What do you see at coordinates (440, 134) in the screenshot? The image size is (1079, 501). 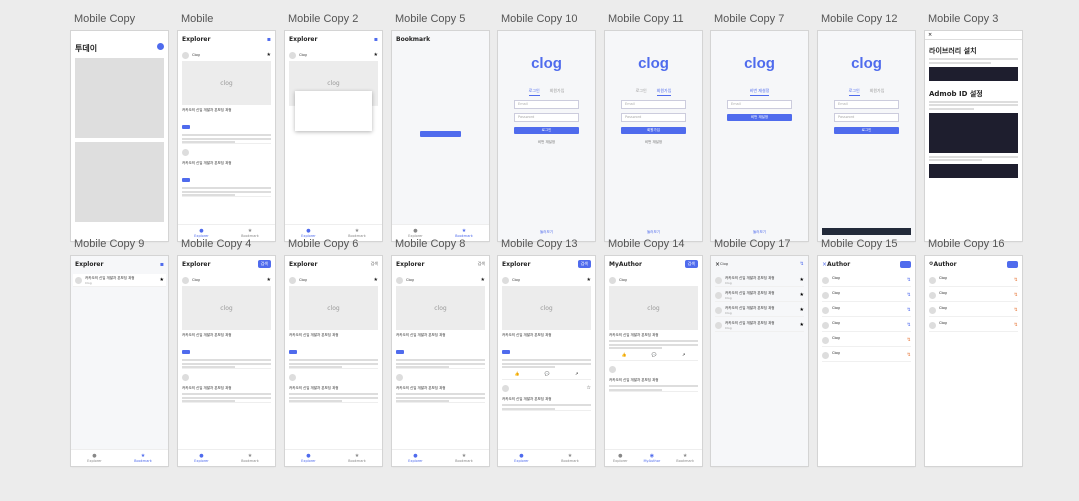 I see `login-button` at bounding box center [440, 134].